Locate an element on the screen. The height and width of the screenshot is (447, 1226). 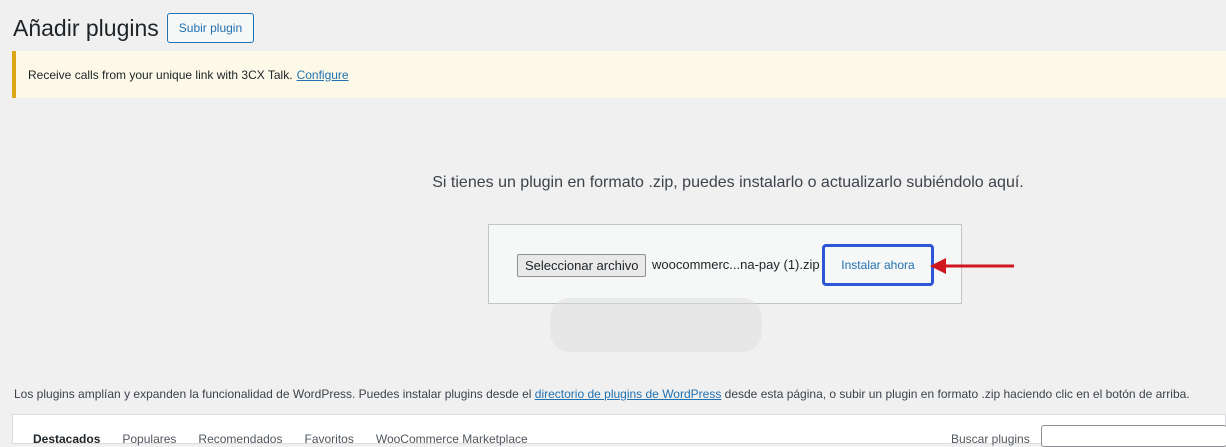
page-header: Añadir plugins Subir plugin is located at coordinates (134, 28).